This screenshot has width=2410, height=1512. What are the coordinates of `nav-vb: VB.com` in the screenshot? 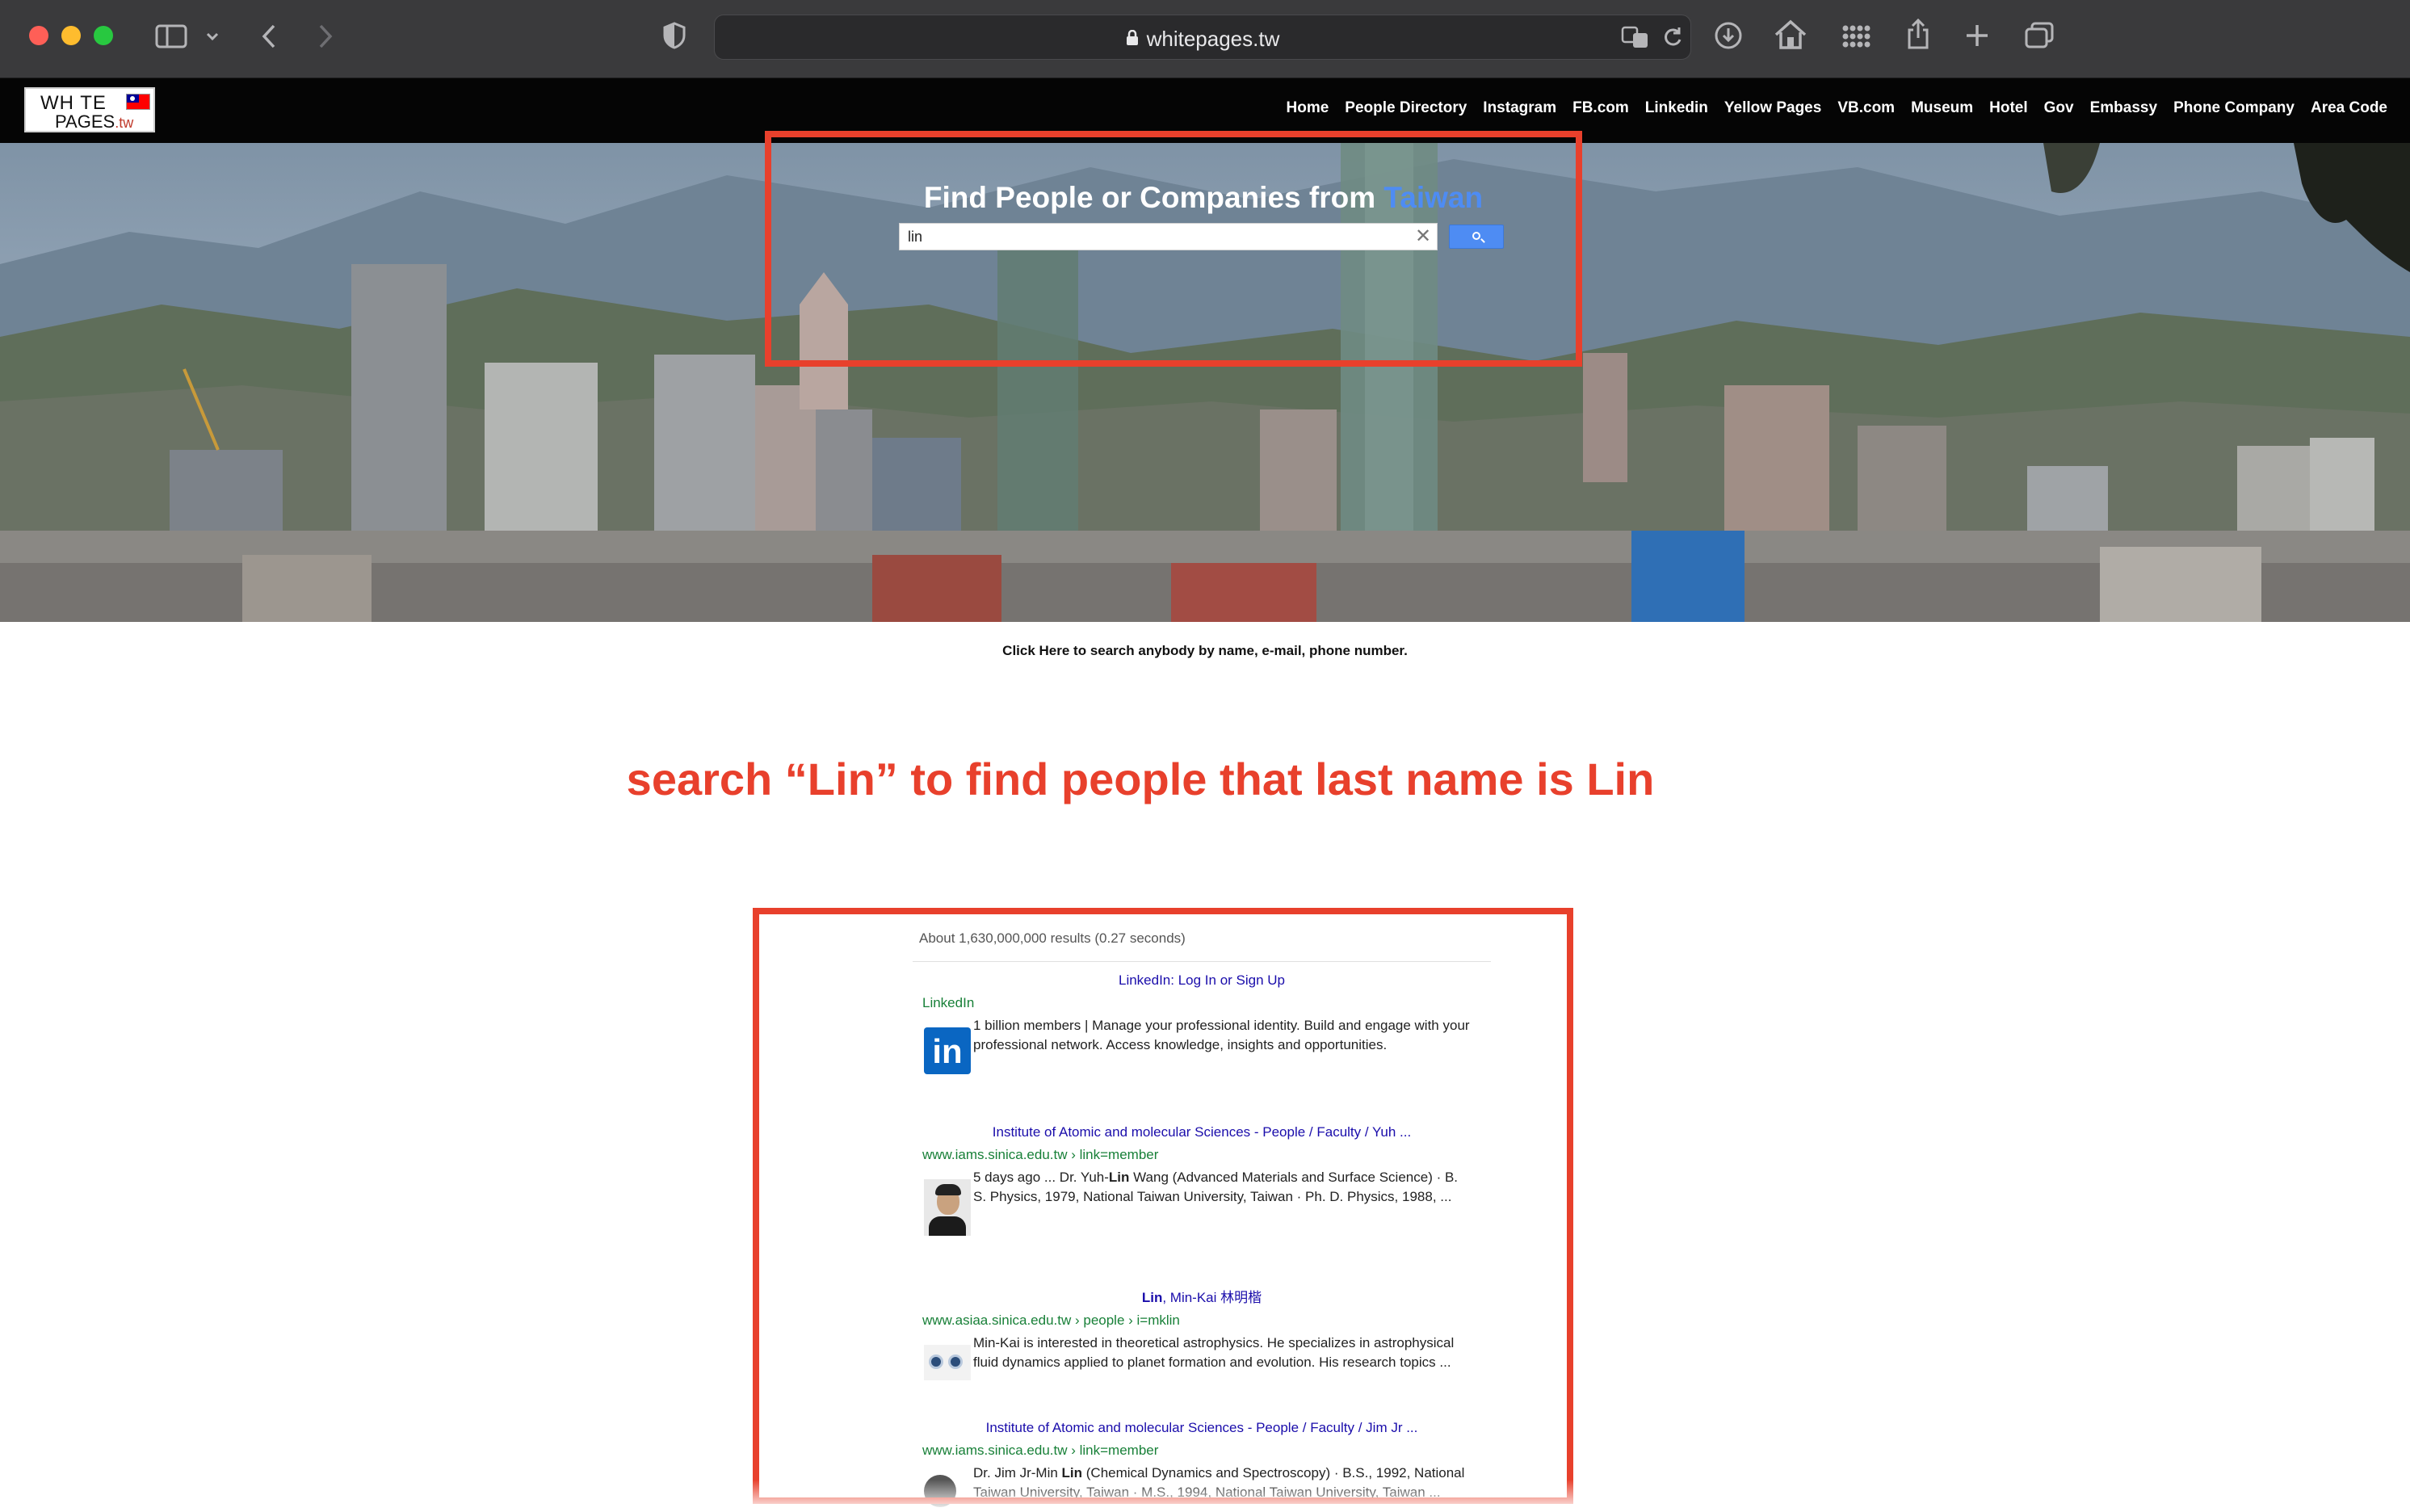 It's located at (1866, 108).